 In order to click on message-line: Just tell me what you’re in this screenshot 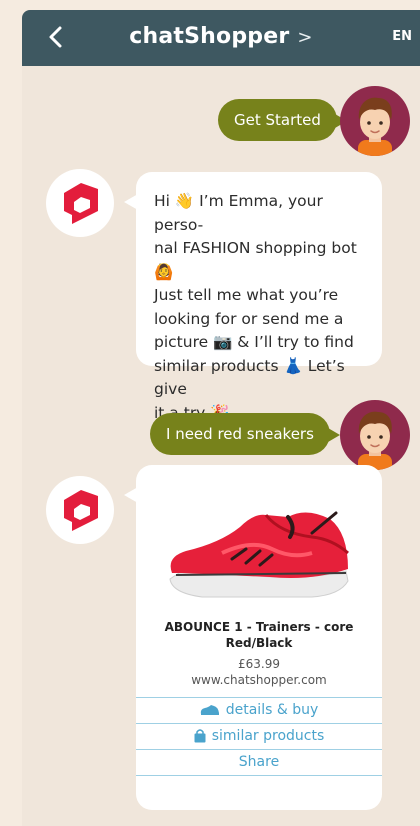, I will do `click(246, 295)`.